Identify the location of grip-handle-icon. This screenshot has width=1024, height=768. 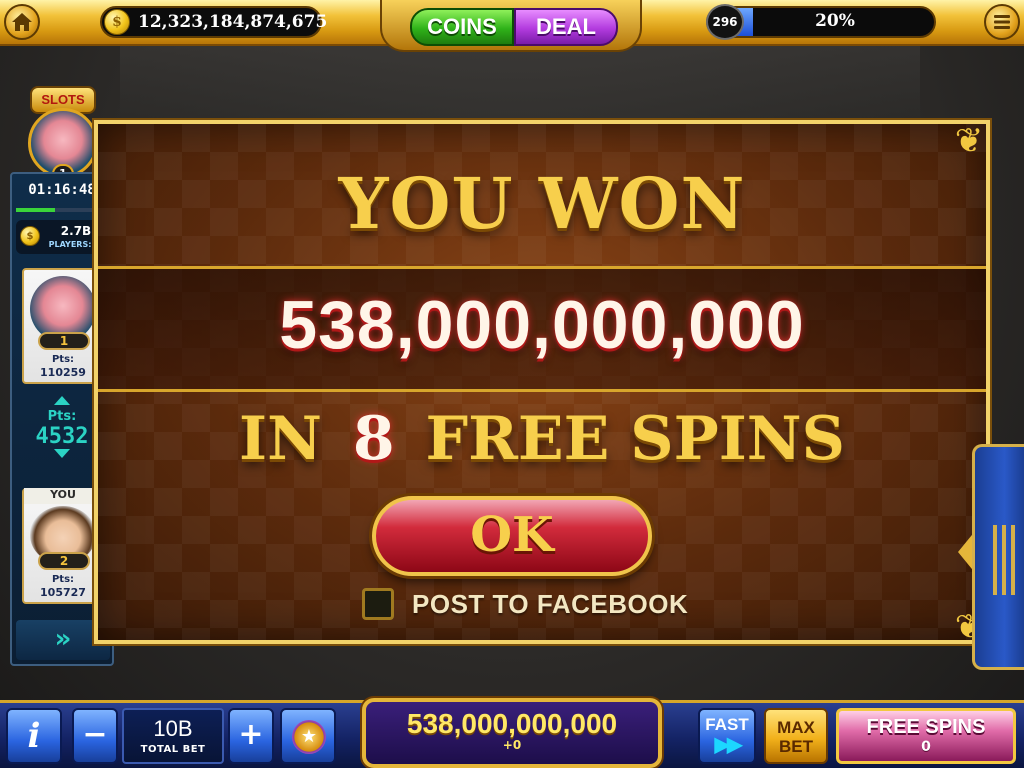
(1004, 560).